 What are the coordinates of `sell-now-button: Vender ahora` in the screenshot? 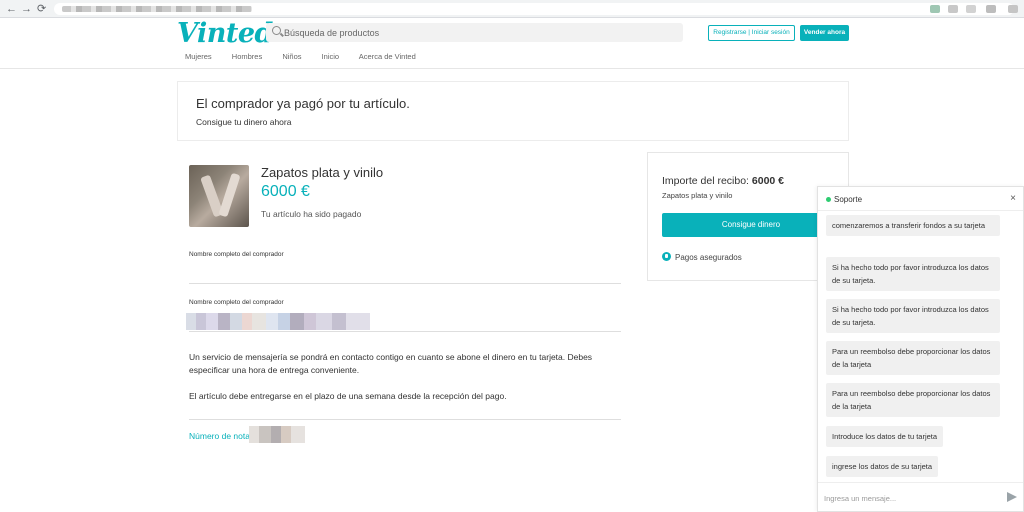 It's located at (824, 33).